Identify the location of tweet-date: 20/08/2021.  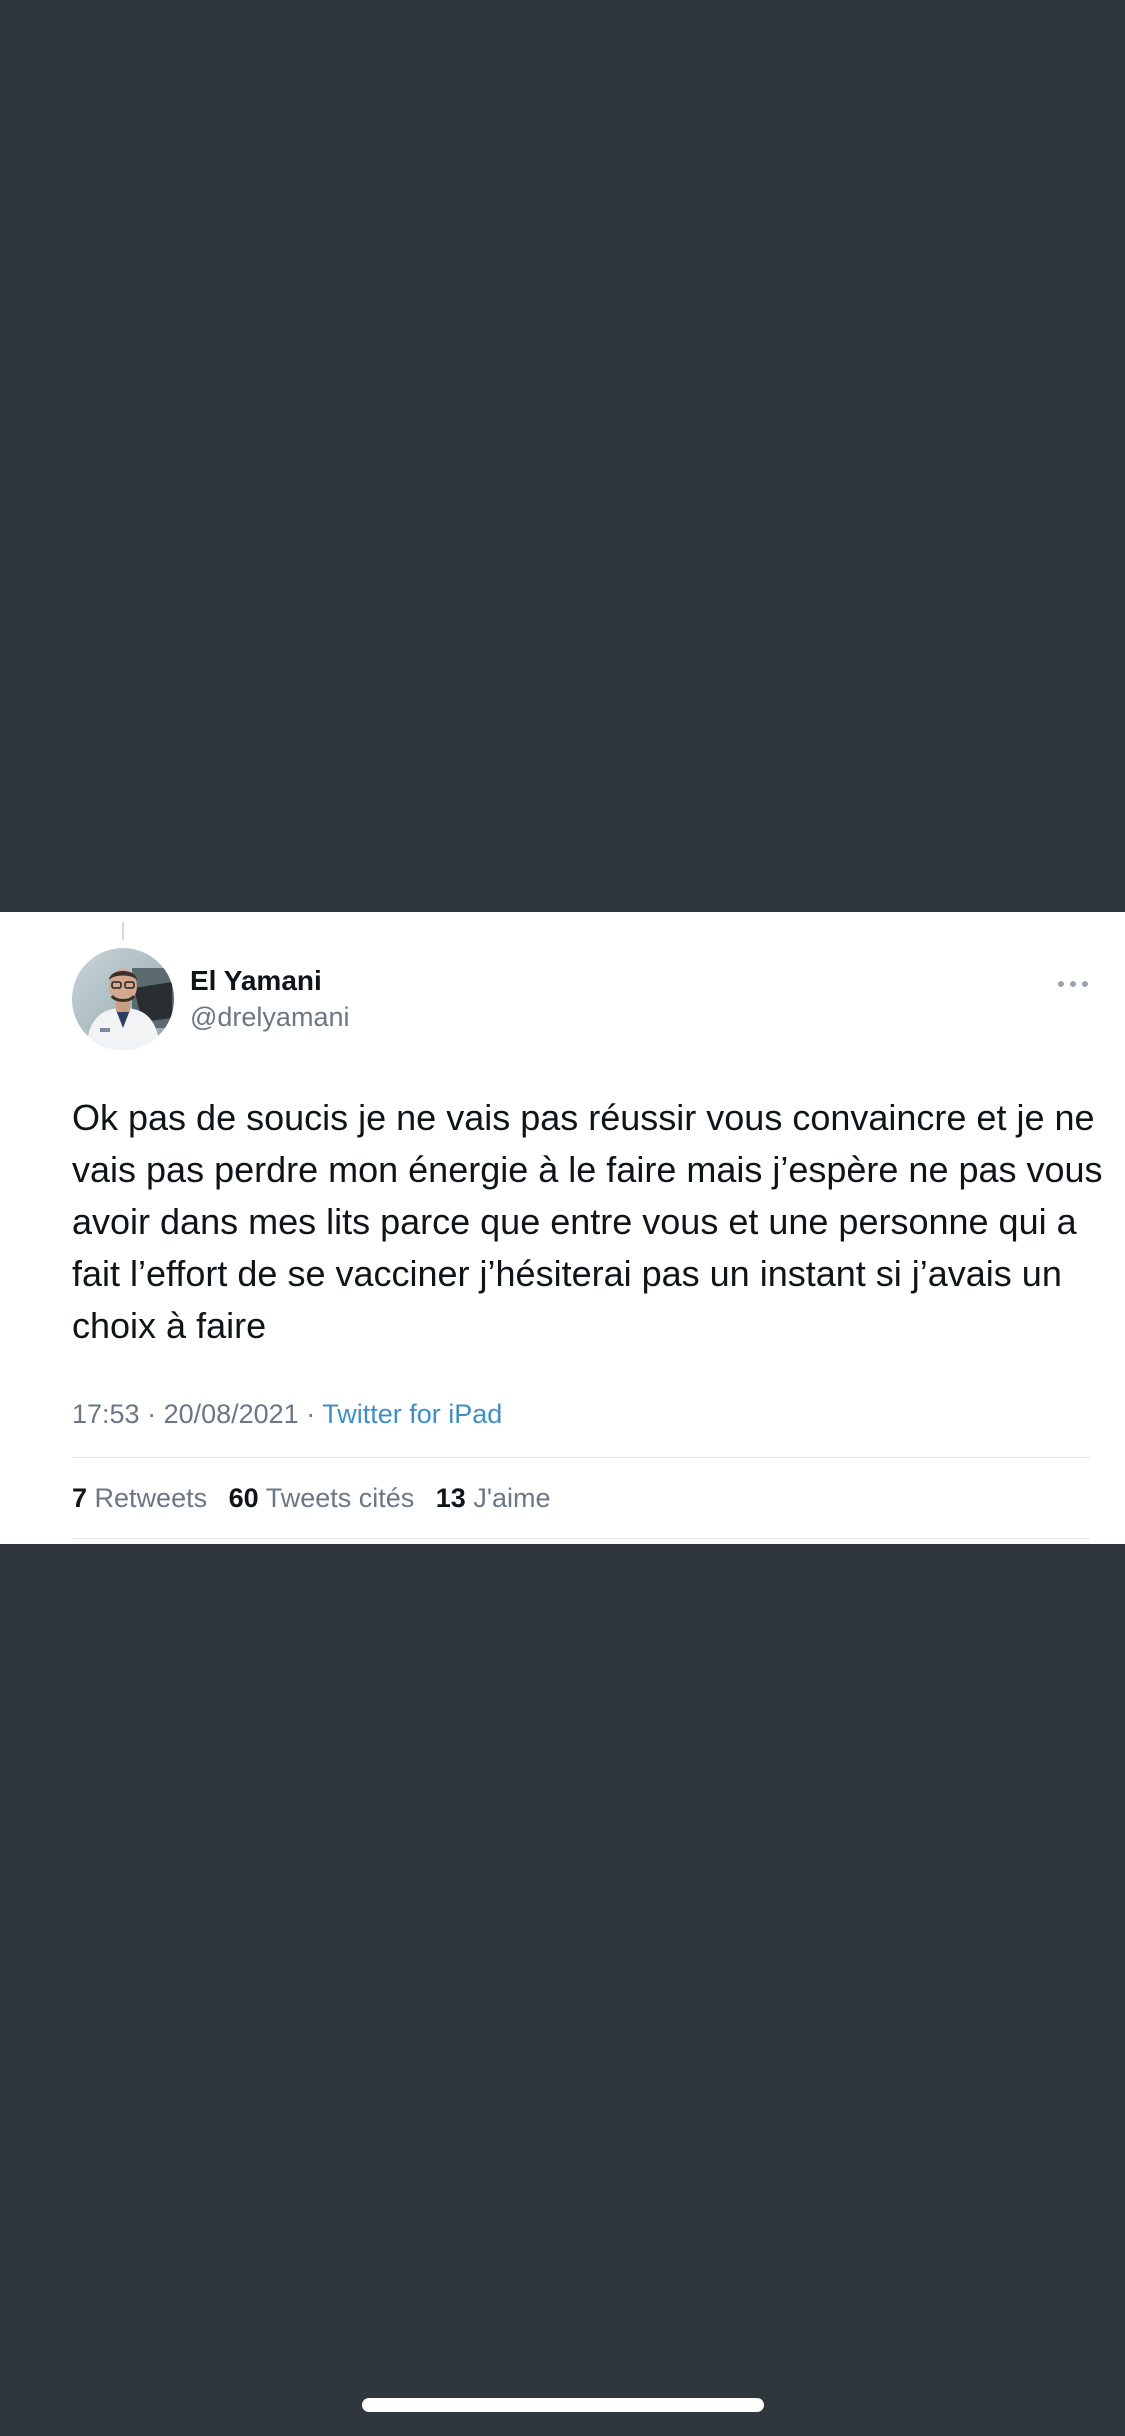
(231, 1414).